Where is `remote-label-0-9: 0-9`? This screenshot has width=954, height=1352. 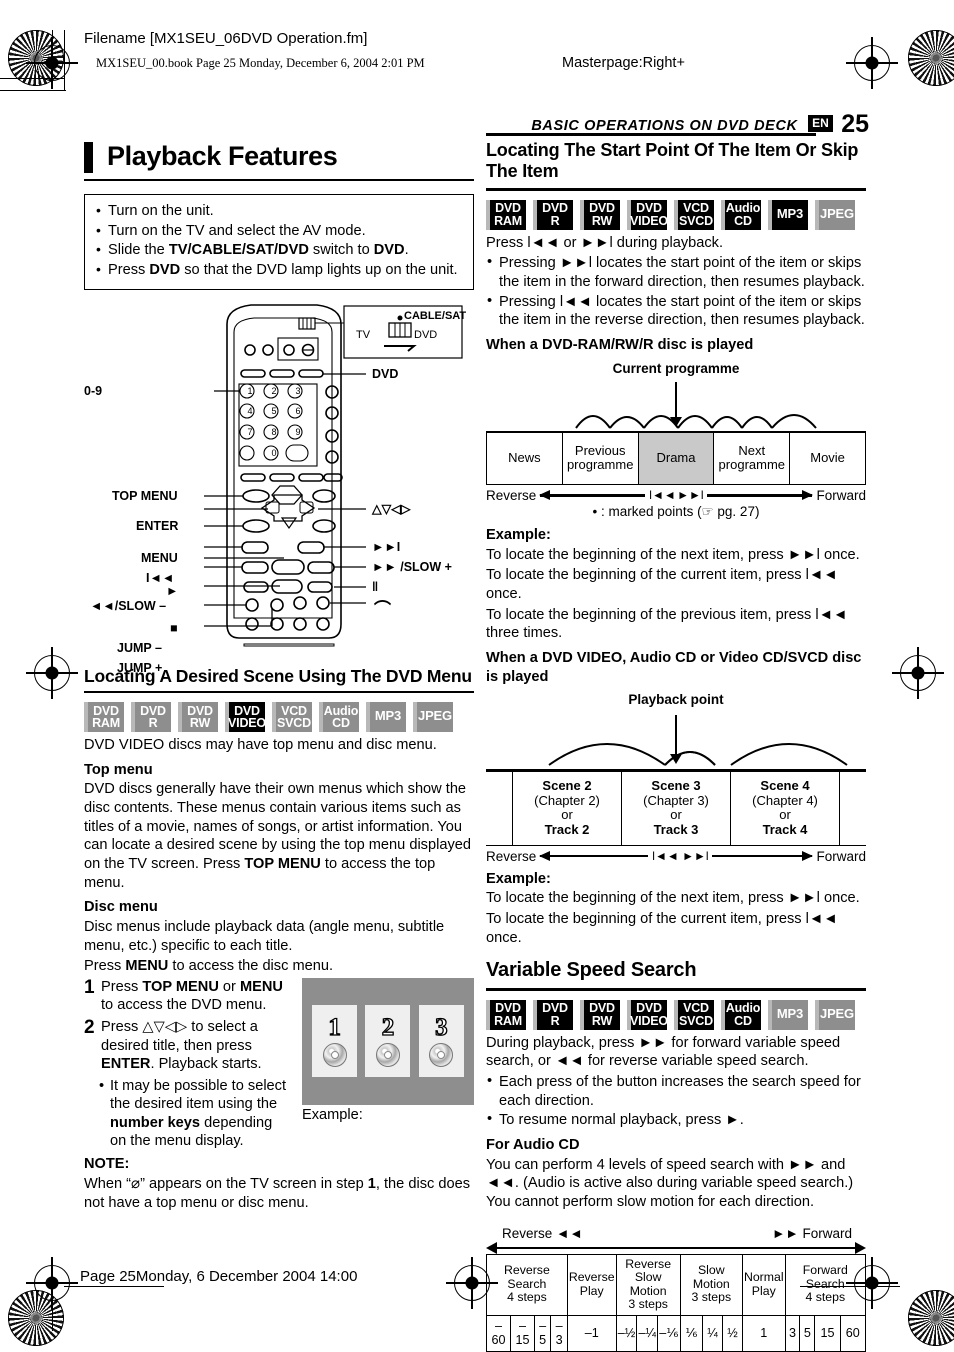 remote-label-0-9: 0-9 is located at coordinates (93, 390).